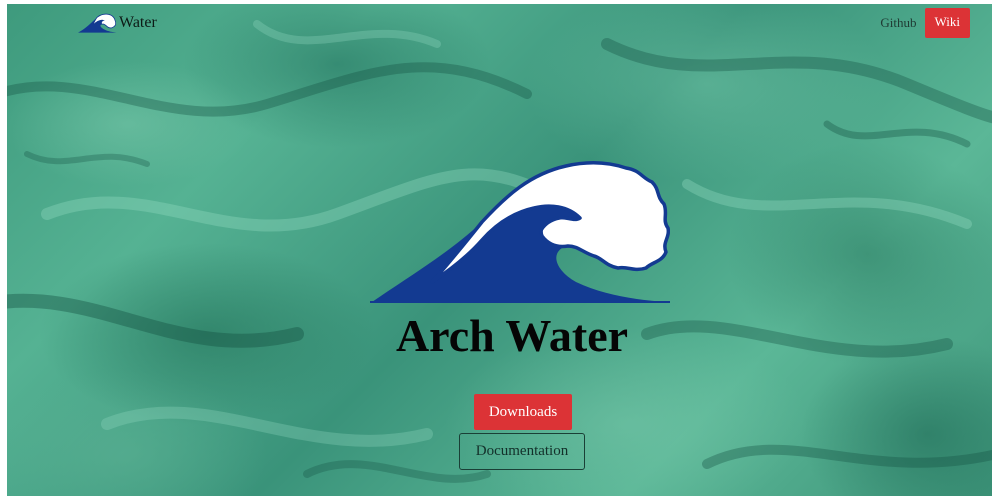 This screenshot has width=992, height=496. I want to click on documentation-button: Documentation, so click(522, 451).